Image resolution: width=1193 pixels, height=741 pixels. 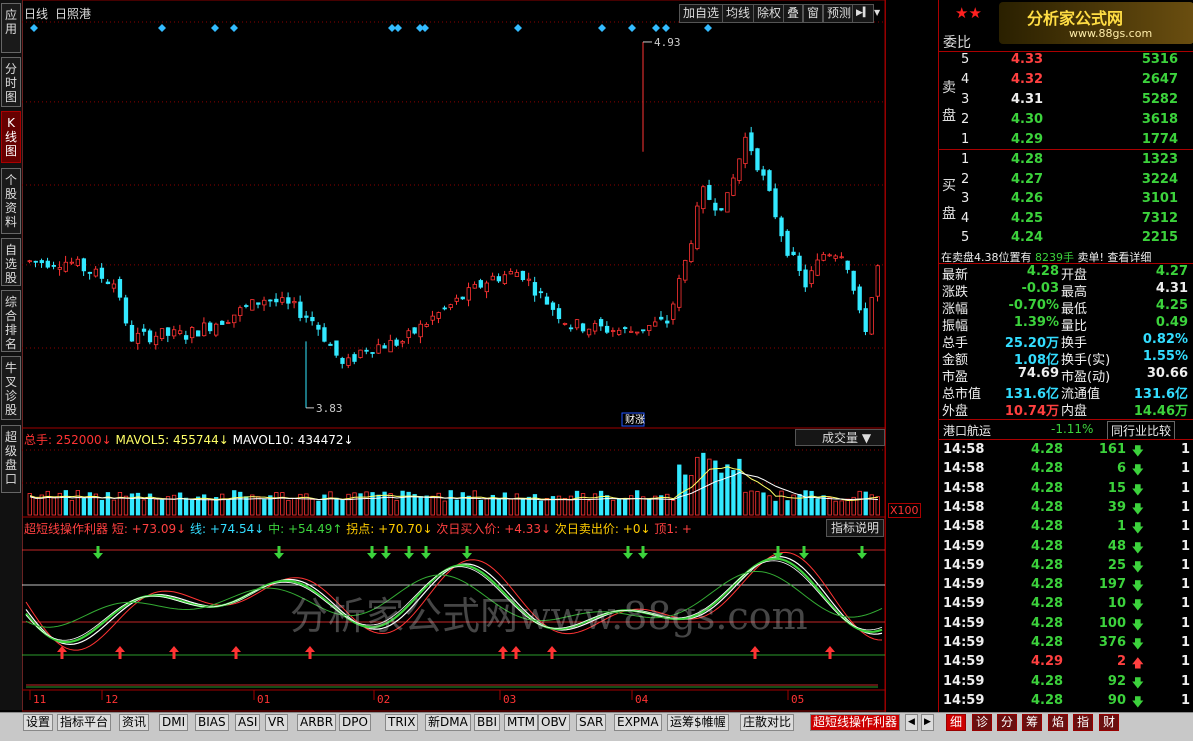 What do you see at coordinates (1058, 722) in the screenshot?
I see `right-tab-4: 焰` at bounding box center [1058, 722].